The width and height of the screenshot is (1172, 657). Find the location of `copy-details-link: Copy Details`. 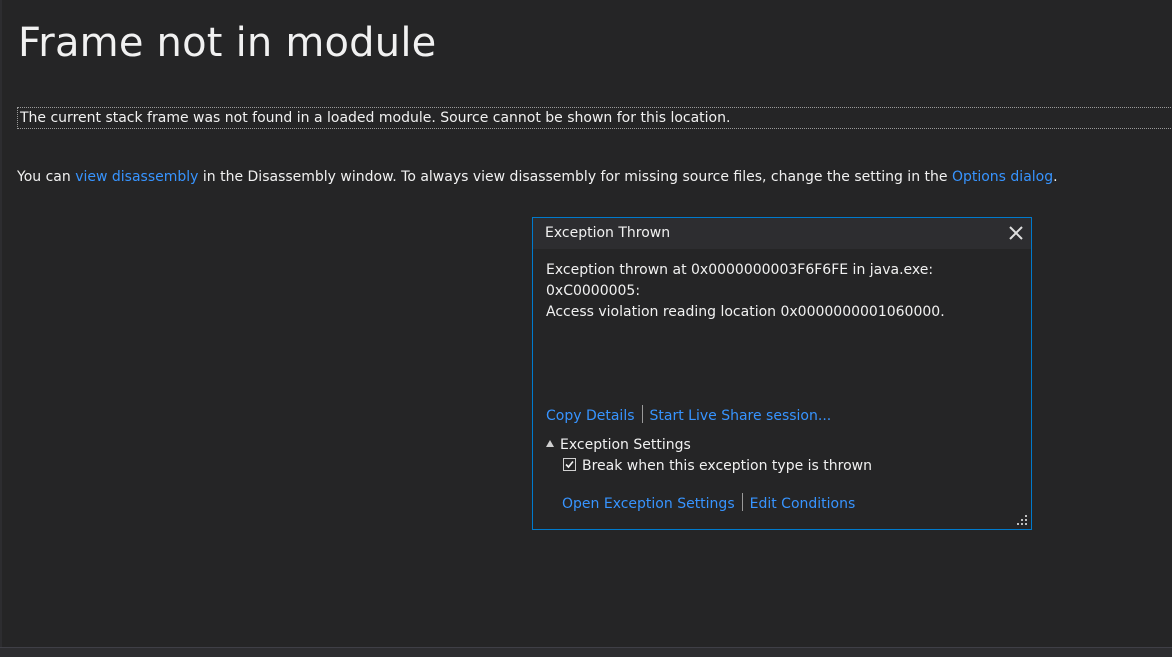

copy-details-link: Copy Details is located at coordinates (590, 416).